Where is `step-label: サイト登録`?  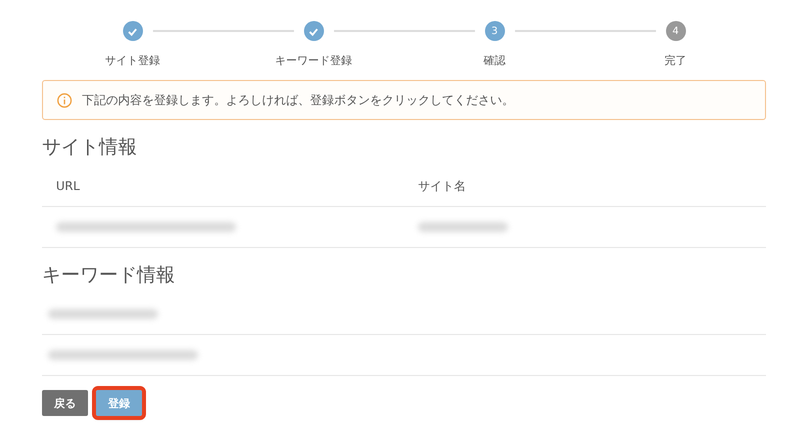
step-label: サイト登録 is located at coordinates (132, 60).